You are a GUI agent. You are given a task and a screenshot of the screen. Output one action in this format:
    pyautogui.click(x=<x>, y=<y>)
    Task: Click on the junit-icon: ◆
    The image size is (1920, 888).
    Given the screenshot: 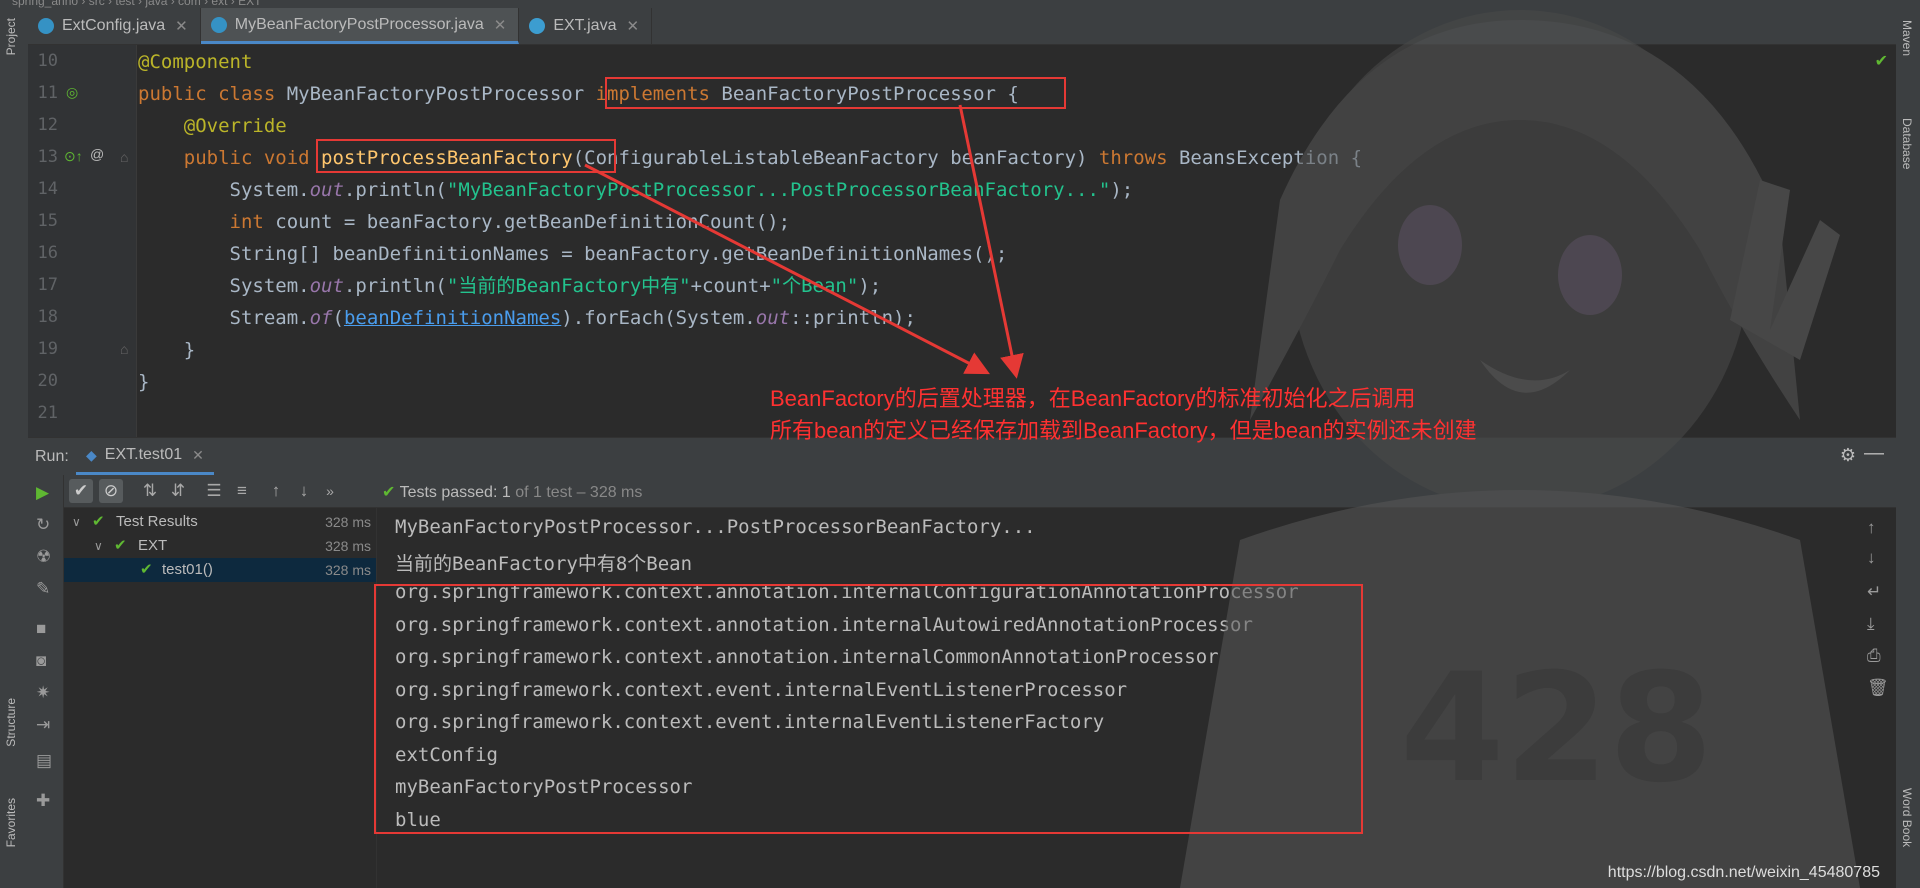 What is the action you would take?
    pyautogui.click(x=91, y=454)
    